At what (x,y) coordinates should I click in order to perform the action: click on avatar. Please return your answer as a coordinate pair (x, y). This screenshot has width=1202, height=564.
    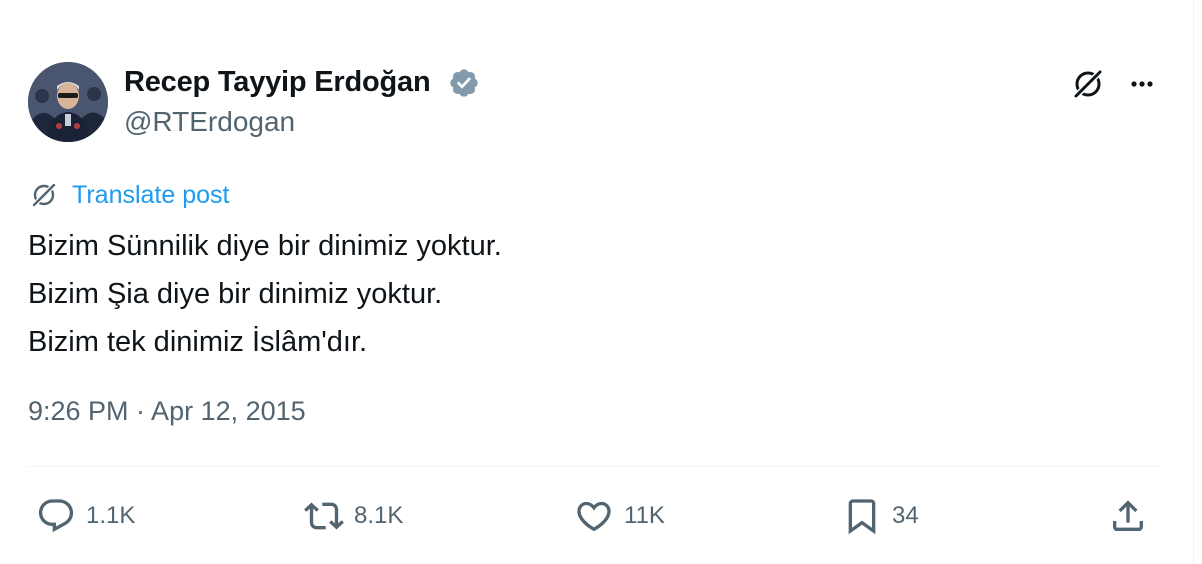
    Looking at the image, I should click on (68, 102).